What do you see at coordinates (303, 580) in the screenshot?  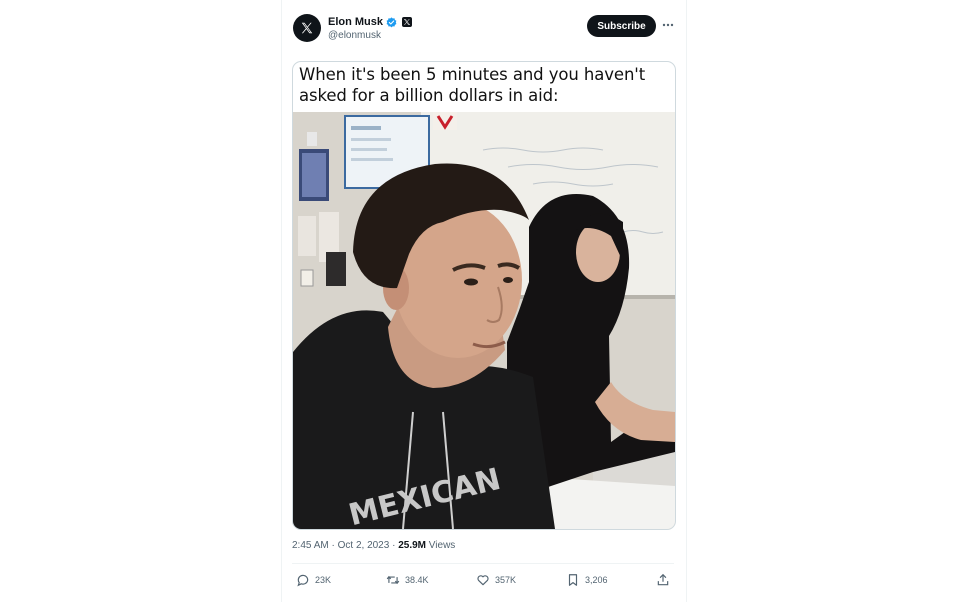 I see `reply-icon` at bounding box center [303, 580].